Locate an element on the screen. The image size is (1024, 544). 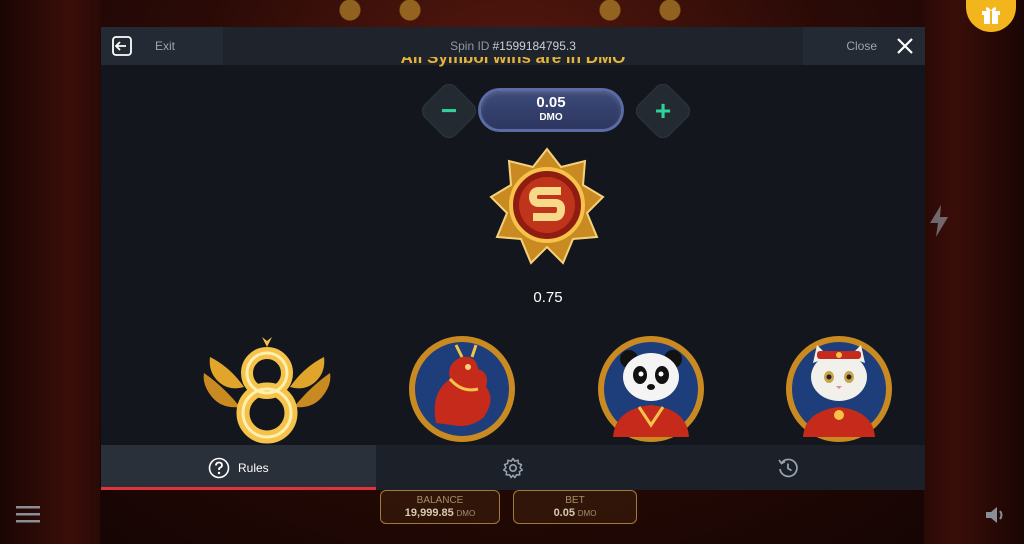
rules-heading-text: All Symbol wins are in DMO is located at coordinates (513, 62).